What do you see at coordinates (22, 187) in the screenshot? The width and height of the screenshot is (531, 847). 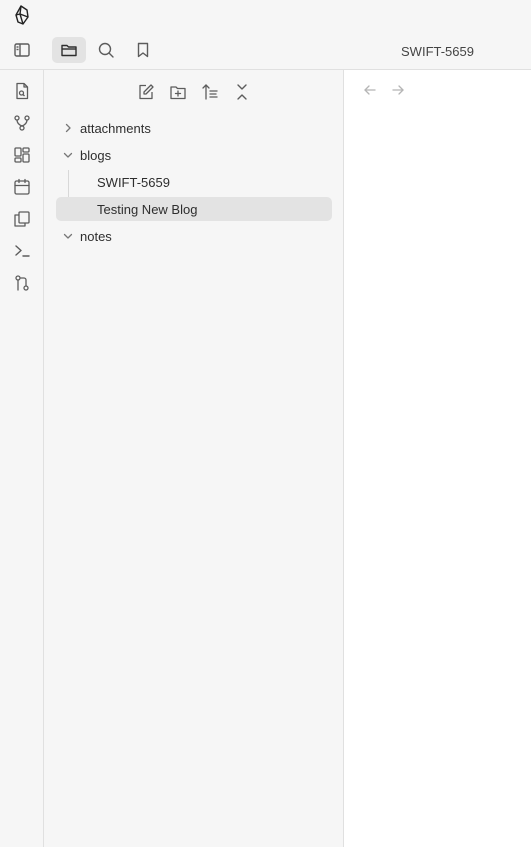 I see `daily-note-button` at bounding box center [22, 187].